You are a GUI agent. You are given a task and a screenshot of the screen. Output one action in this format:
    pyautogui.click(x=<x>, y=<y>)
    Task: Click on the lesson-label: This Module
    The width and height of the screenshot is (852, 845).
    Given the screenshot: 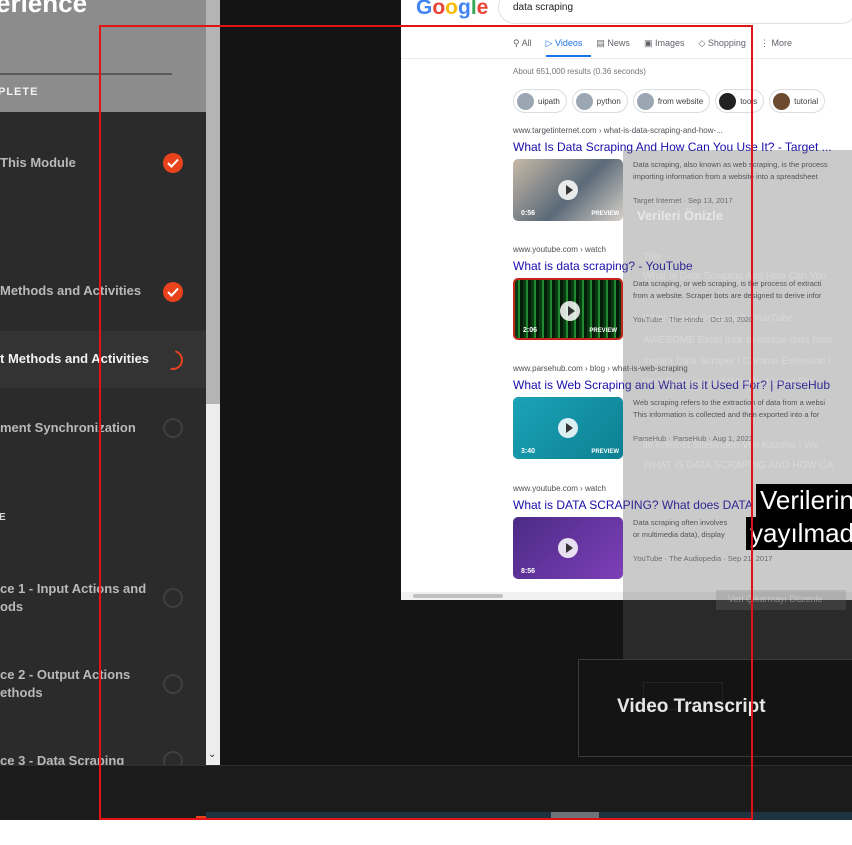 What is the action you would take?
    pyautogui.click(x=38, y=162)
    